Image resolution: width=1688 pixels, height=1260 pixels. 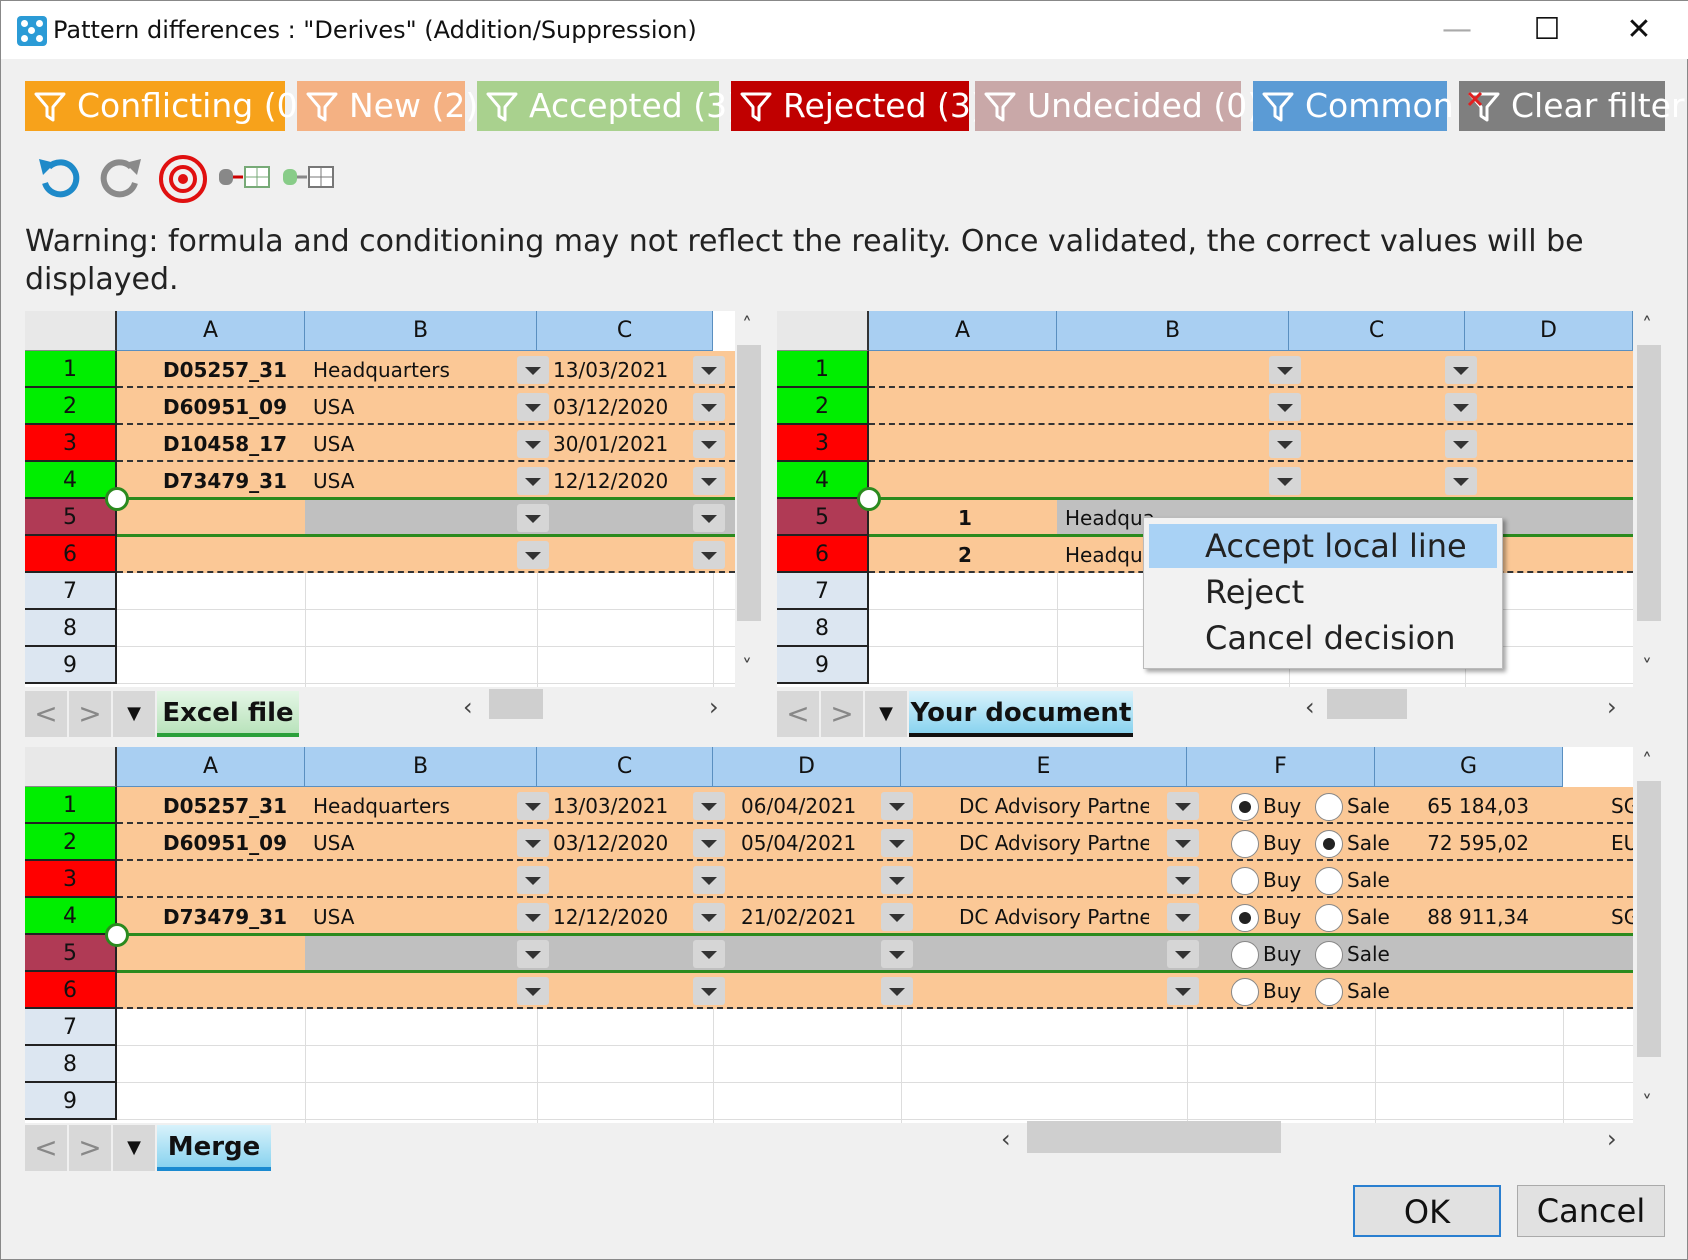 What do you see at coordinates (965, 518) in the screenshot?
I see `cell-a: 1` at bounding box center [965, 518].